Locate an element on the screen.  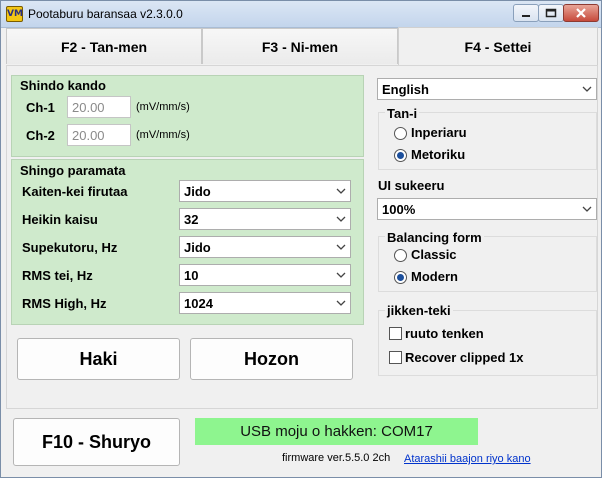
rms-low-select: 10 is located at coordinates (265, 275).